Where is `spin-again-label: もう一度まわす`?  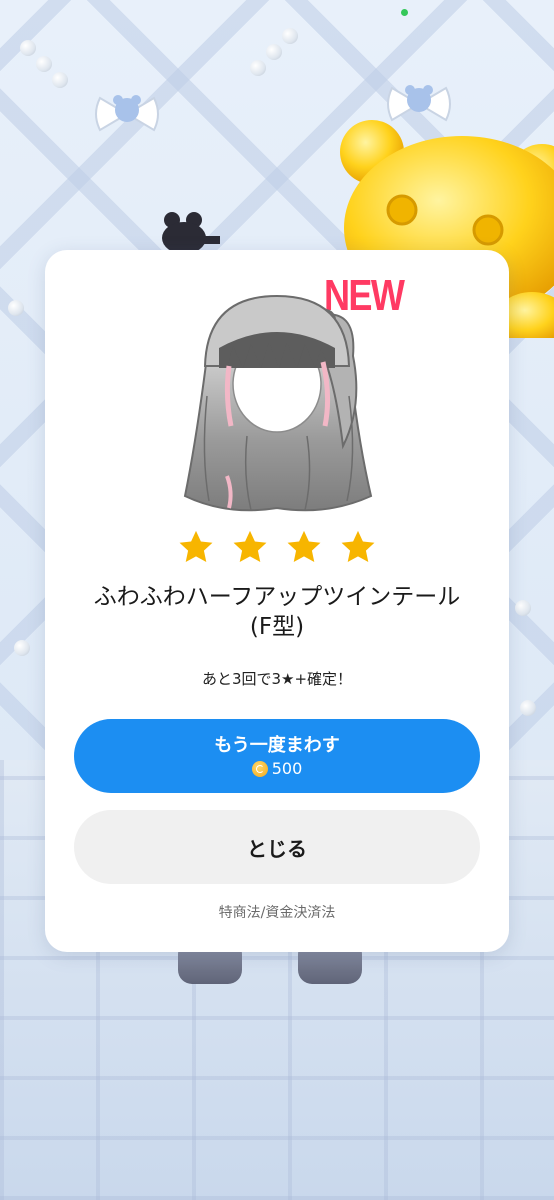 spin-again-label: もう一度まわす is located at coordinates (277, 745).